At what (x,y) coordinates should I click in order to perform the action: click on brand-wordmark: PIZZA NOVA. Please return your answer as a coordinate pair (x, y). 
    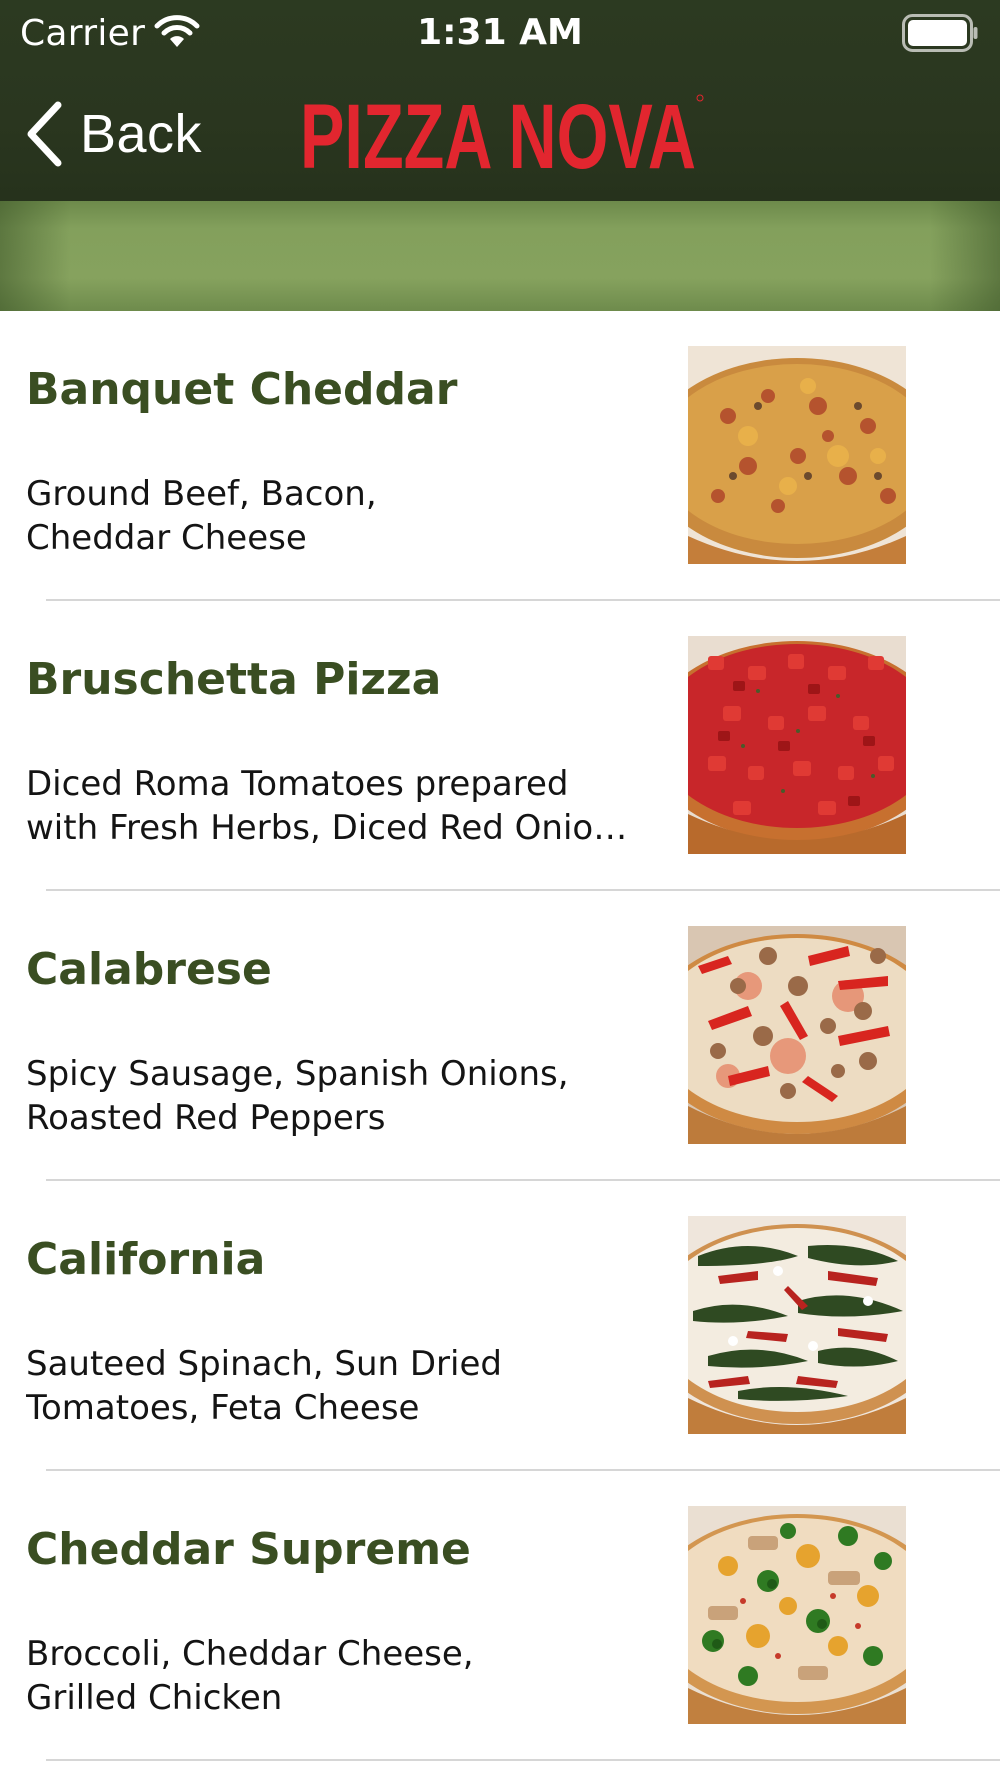
    Looking at the image, I should click on (498, 134).